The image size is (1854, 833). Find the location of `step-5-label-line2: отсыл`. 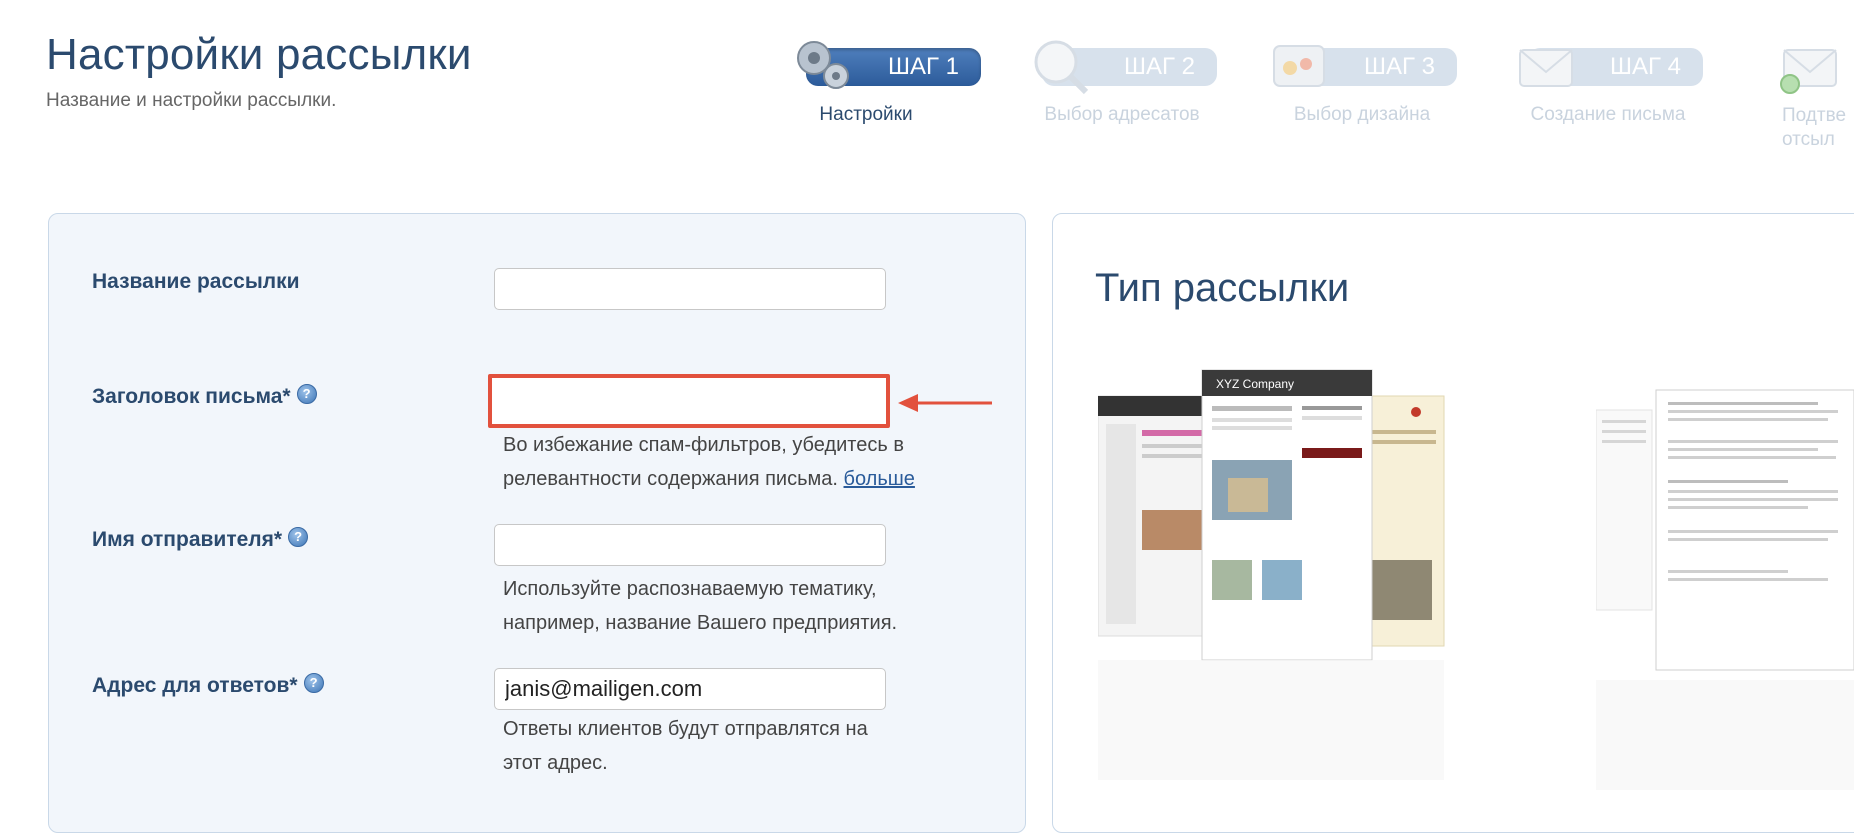

step-5-label-line2: отсыл is located at coordinates (1808, 139).